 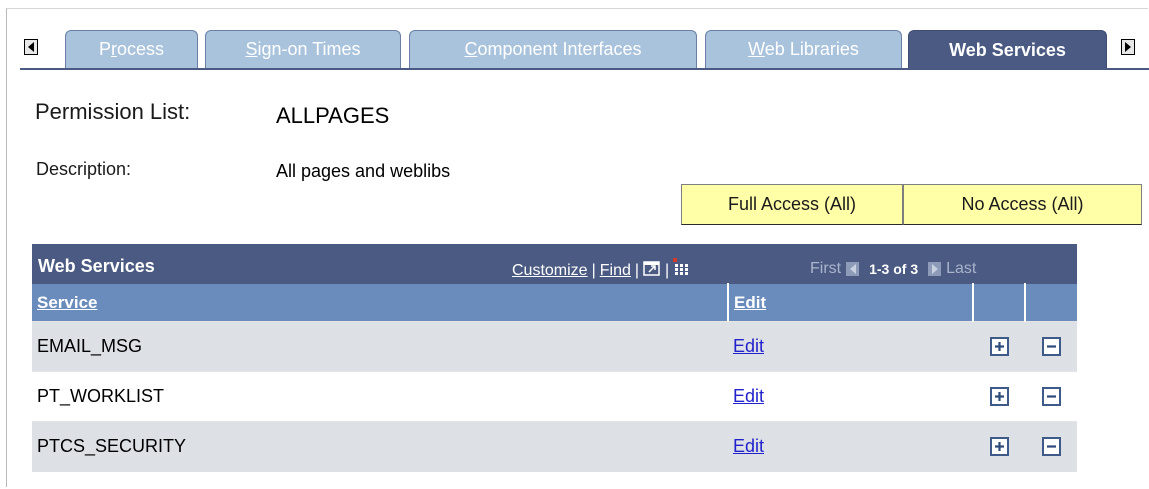 I want to click on full-access-button: Full Access (All), so click(x=792, y=204).